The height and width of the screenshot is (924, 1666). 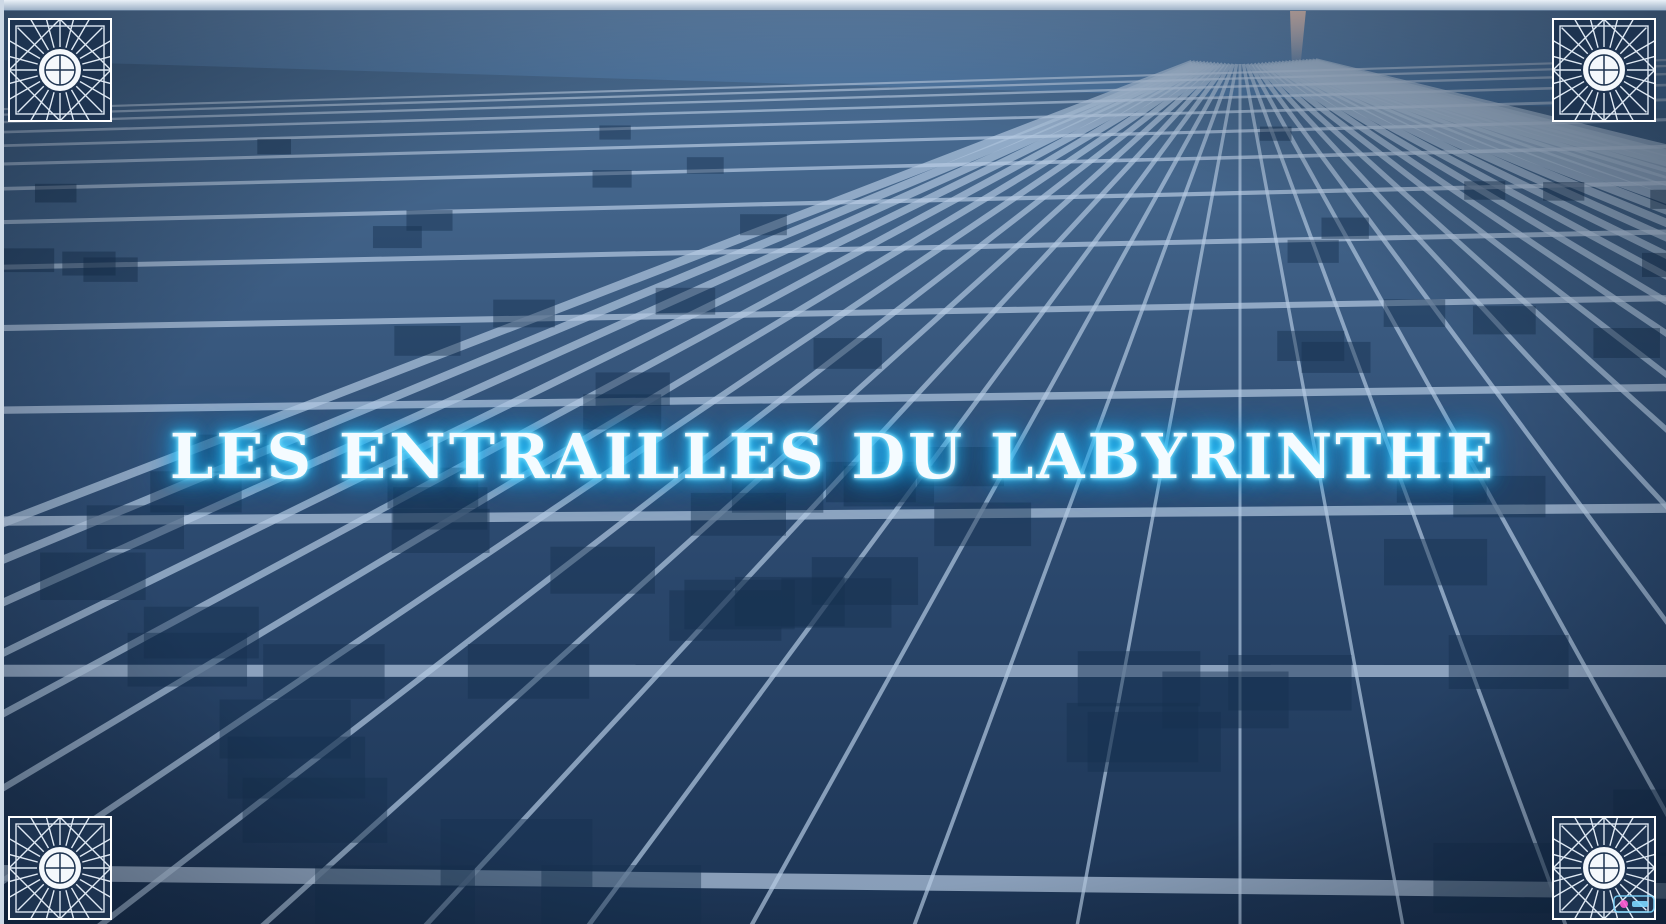 I want to click on channel-logo-icon, so click(x=1634, y=904).